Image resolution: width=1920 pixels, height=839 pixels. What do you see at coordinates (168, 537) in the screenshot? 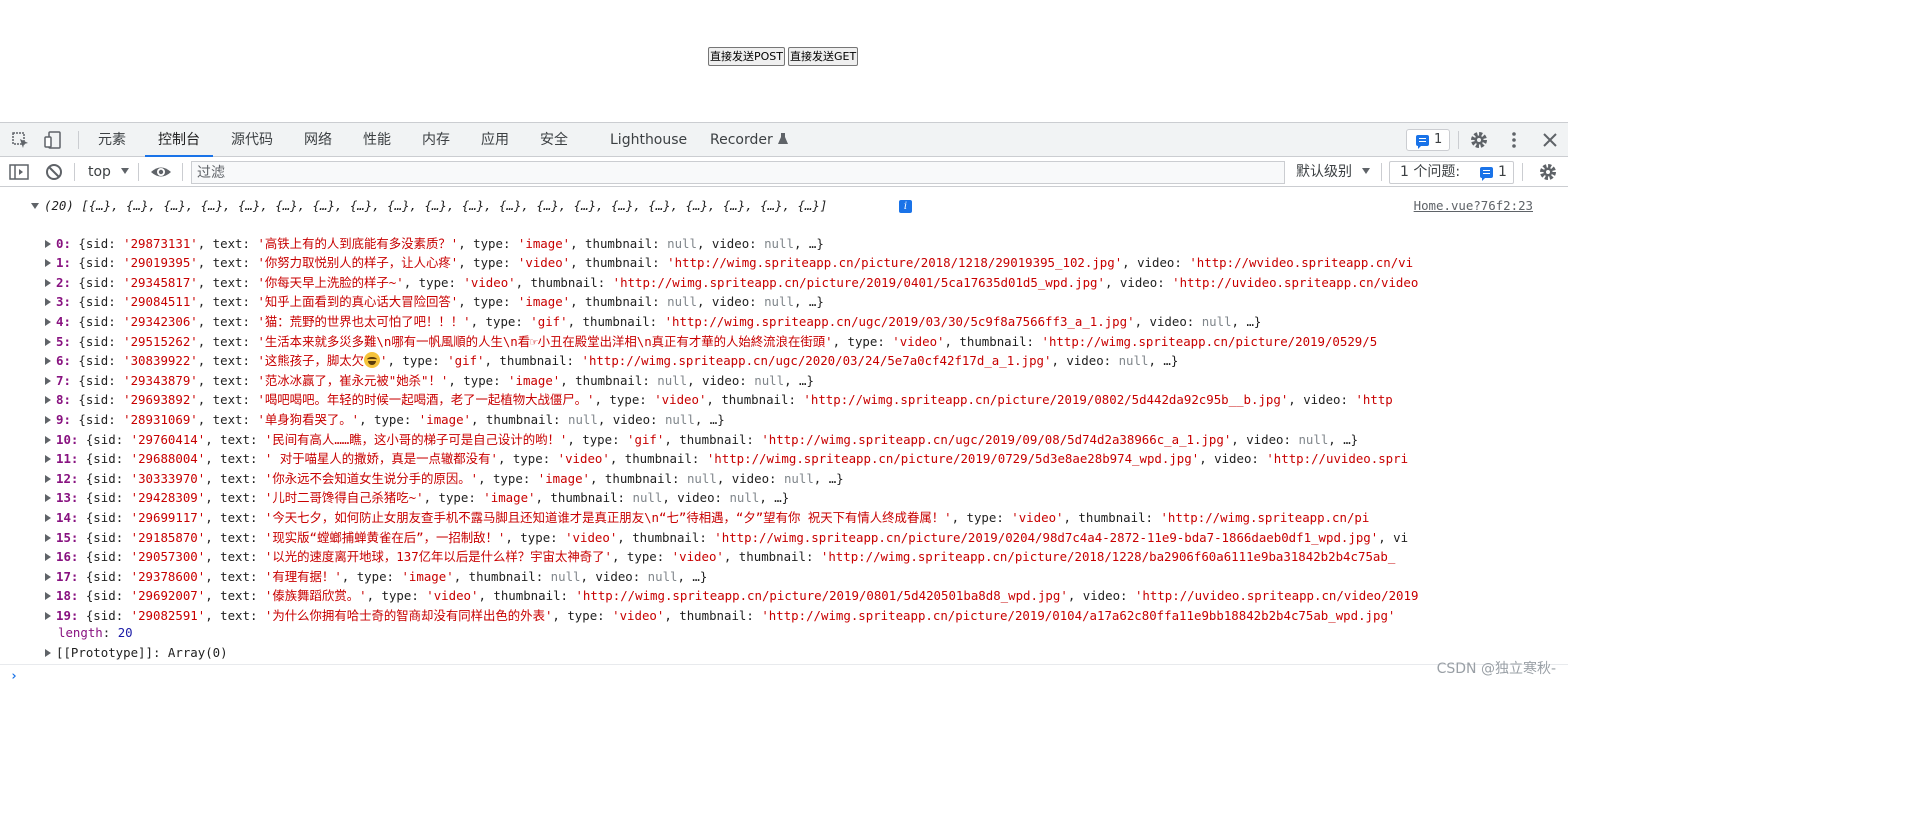
I see `row-sid: '29185870'` at bounding box center [168, 537].